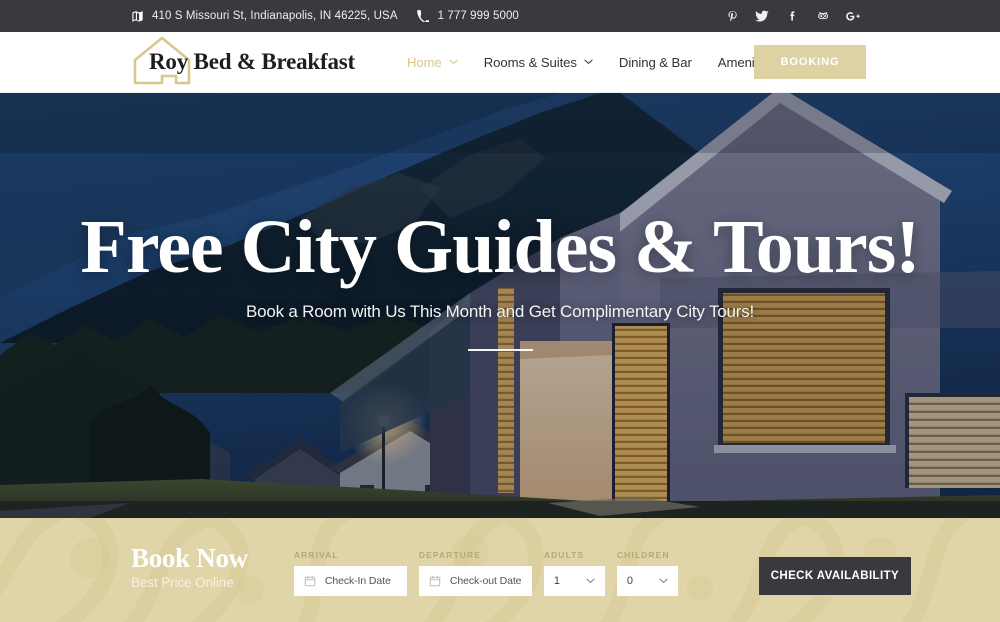 This screenshot has height=622, width=1000. What do you see at coordinates (564, 554) in the screenshot?
I see `field-label-adults: ADULTS` at bounding box center [564, 554].